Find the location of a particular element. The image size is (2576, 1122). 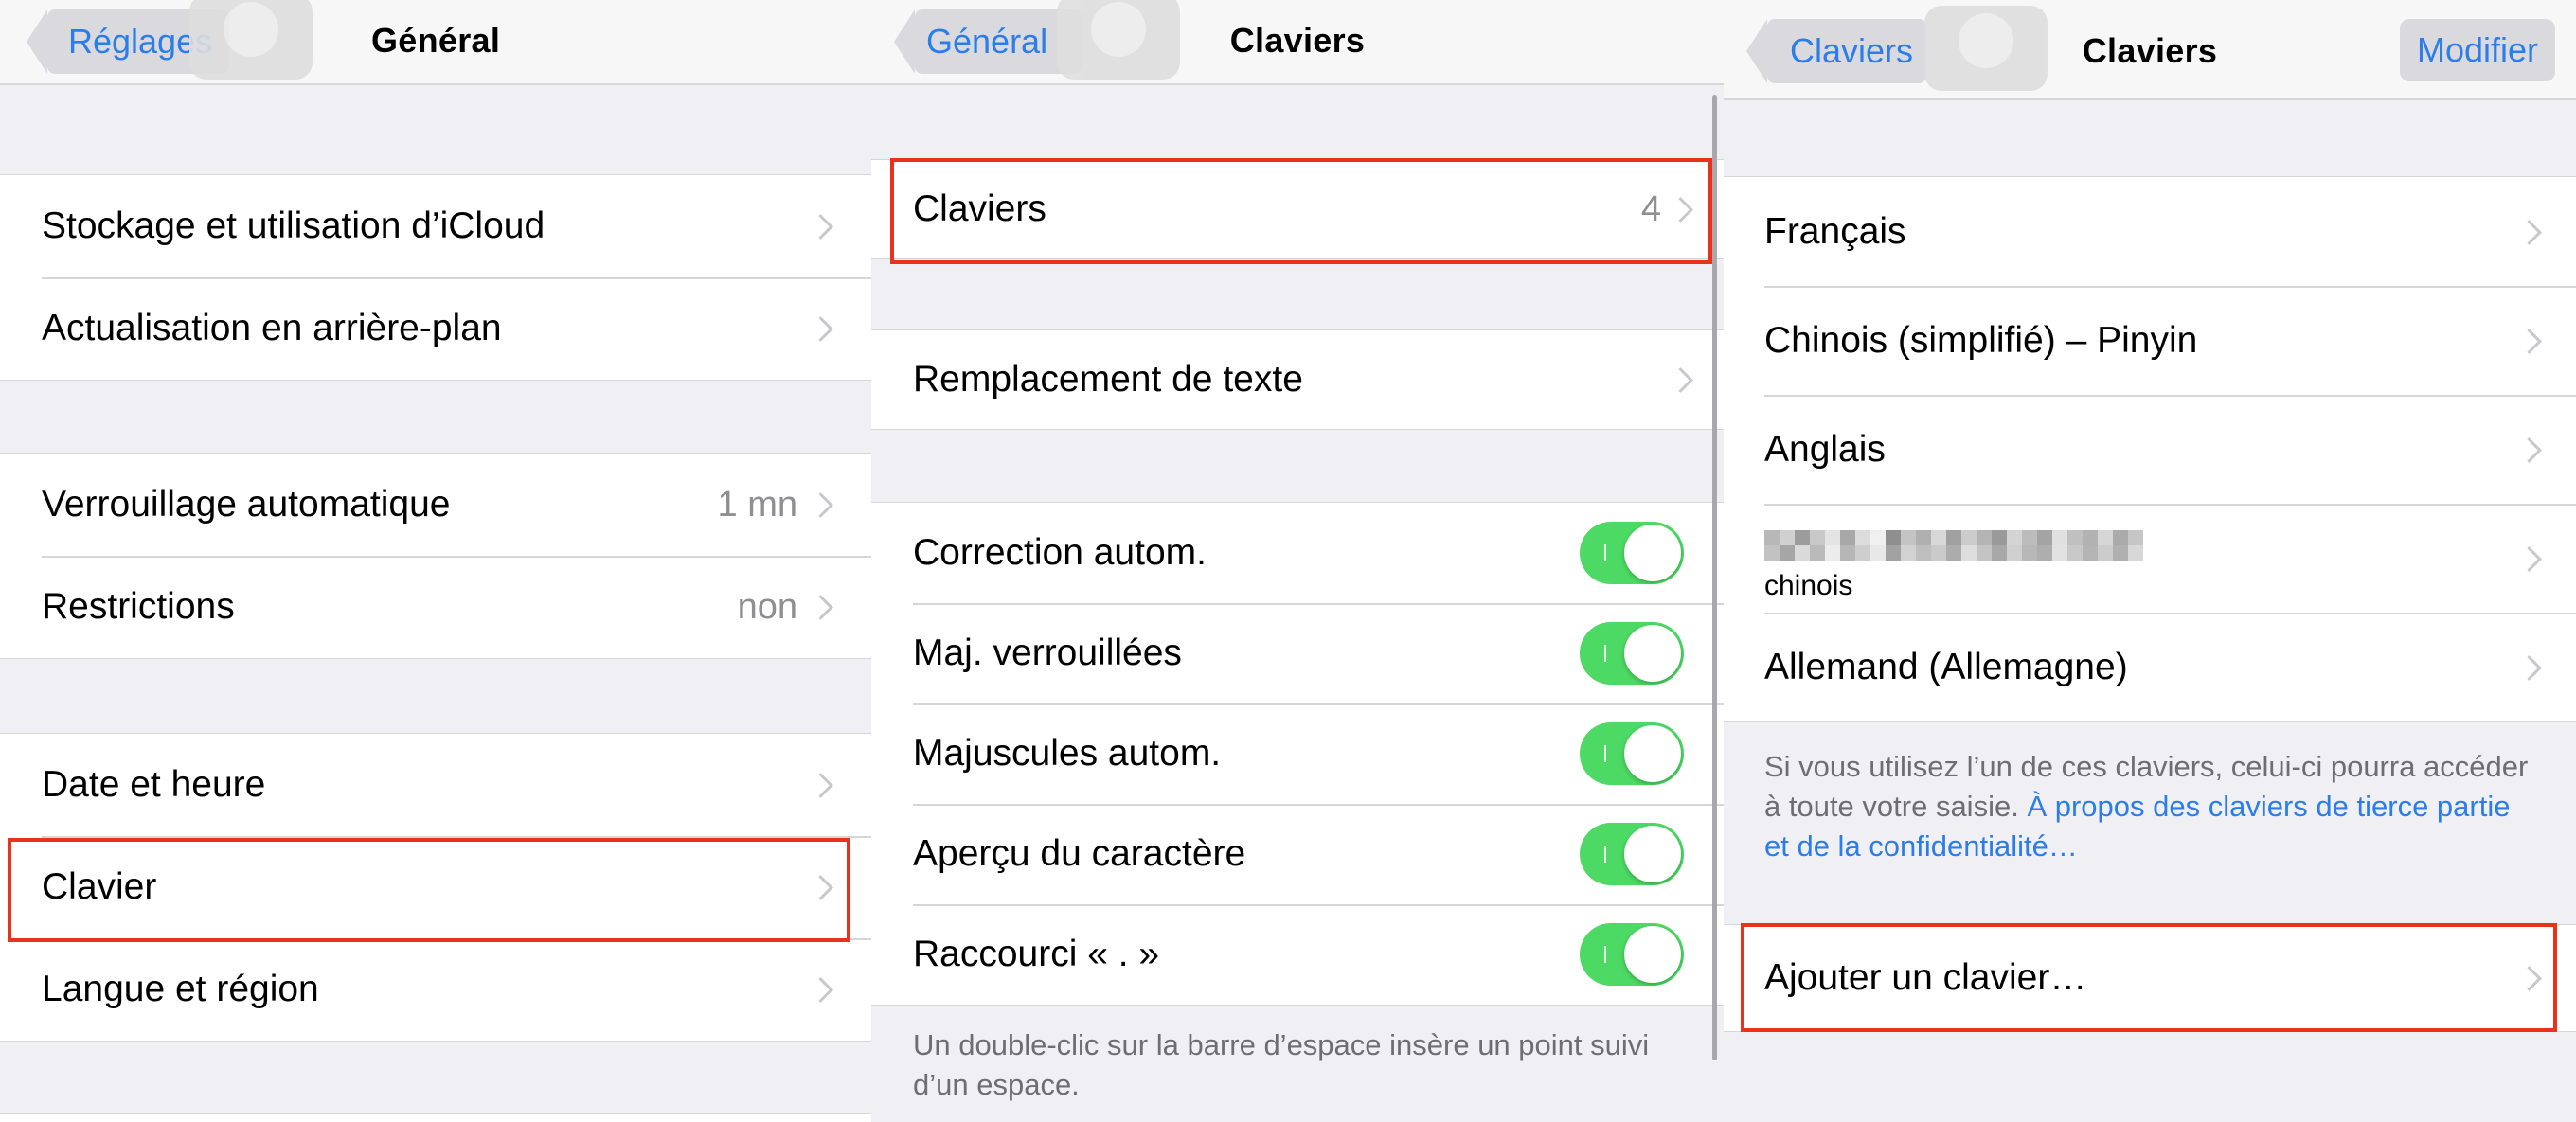

keyboard-name: Allemand (Allemagne) is located at coordinates (1946, 666).